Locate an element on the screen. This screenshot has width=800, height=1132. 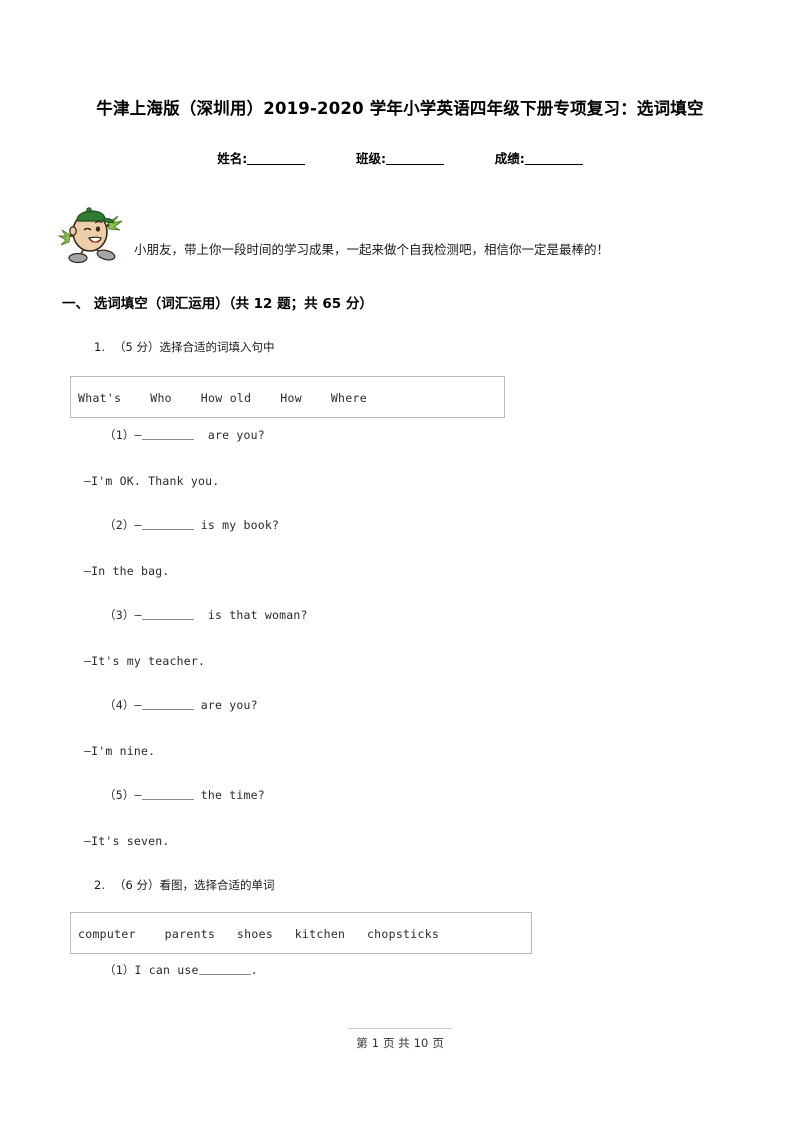
page-footer: 第1页 共 10 页 is located at coordinates (400, 1043).